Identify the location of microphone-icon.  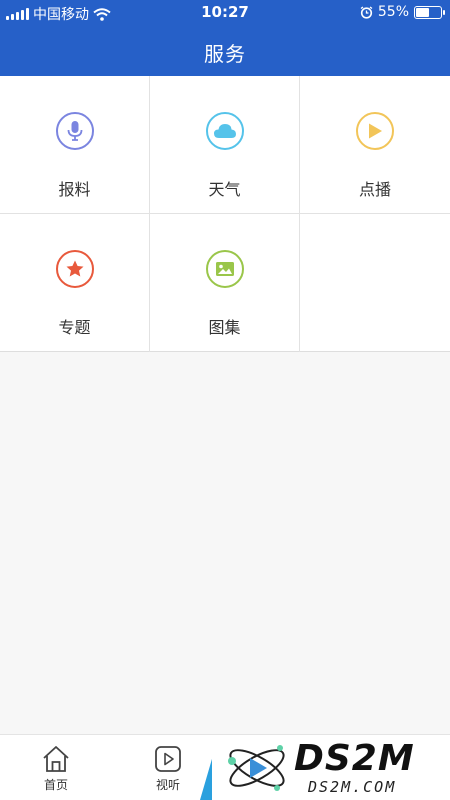
(74, 131).